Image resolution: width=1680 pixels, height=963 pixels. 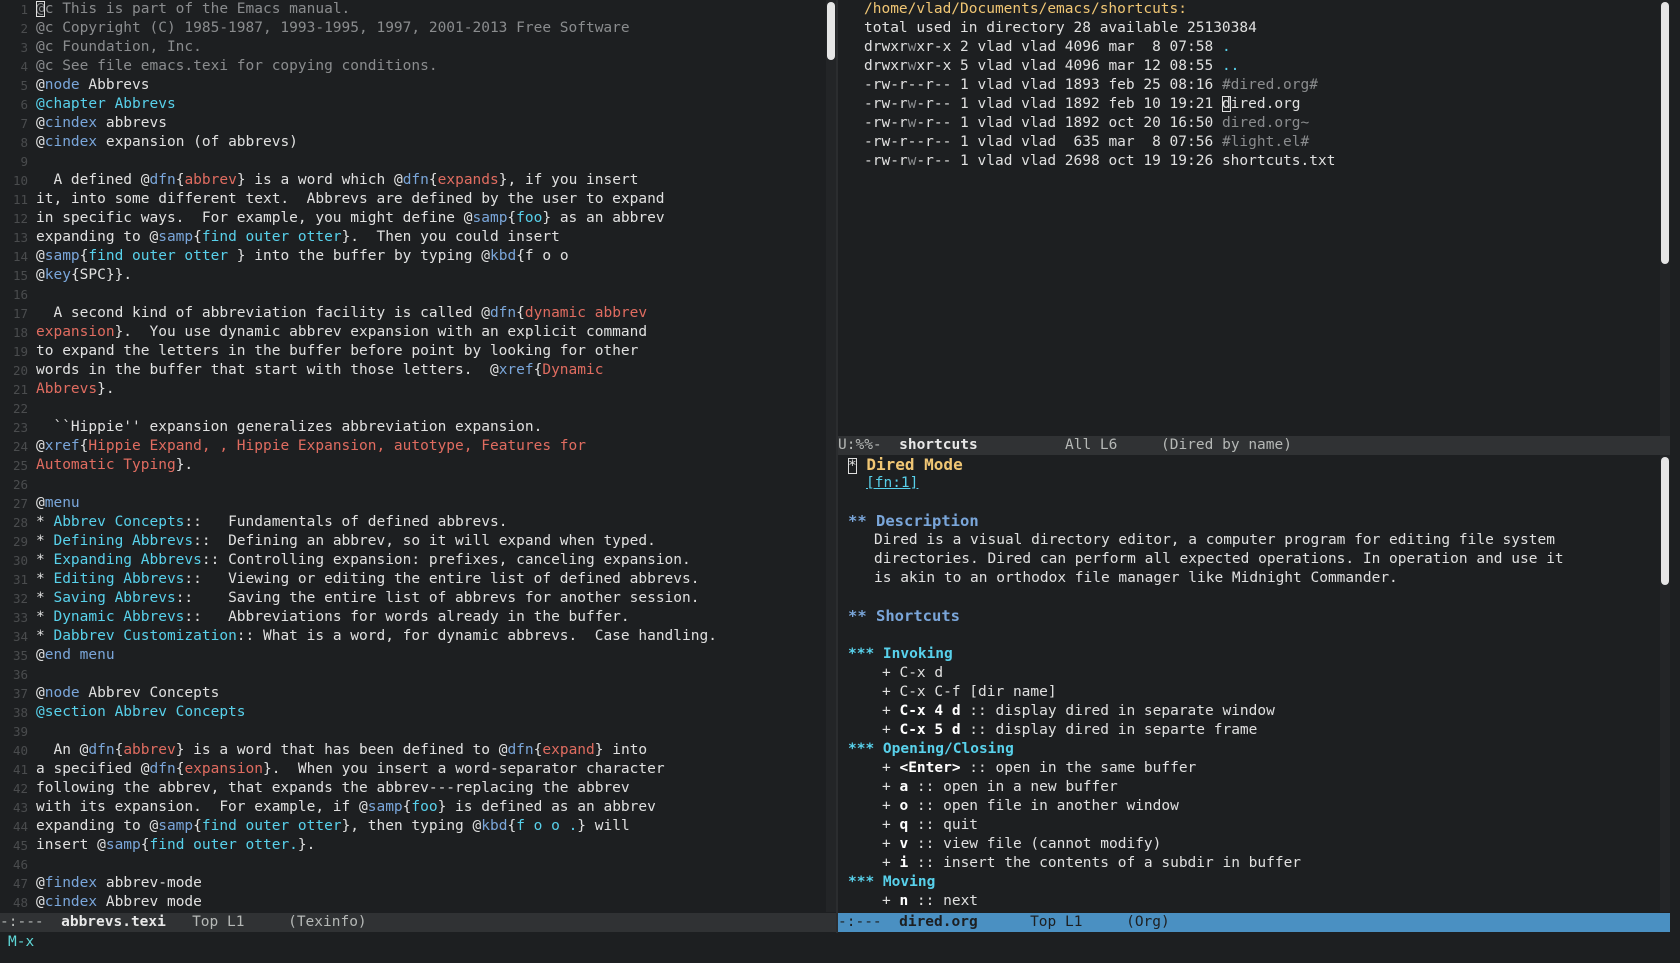 What do you see at coordinates (62, 256) in the screenshot?
I see `texinfo-segment: samp` at bounding box center [62, 256].